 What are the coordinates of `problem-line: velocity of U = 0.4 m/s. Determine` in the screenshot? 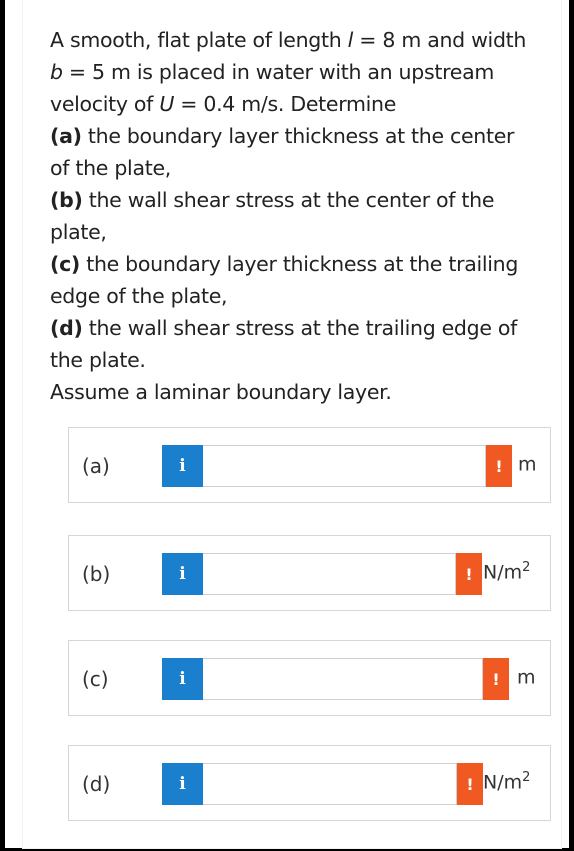 It's located at (295, 104).